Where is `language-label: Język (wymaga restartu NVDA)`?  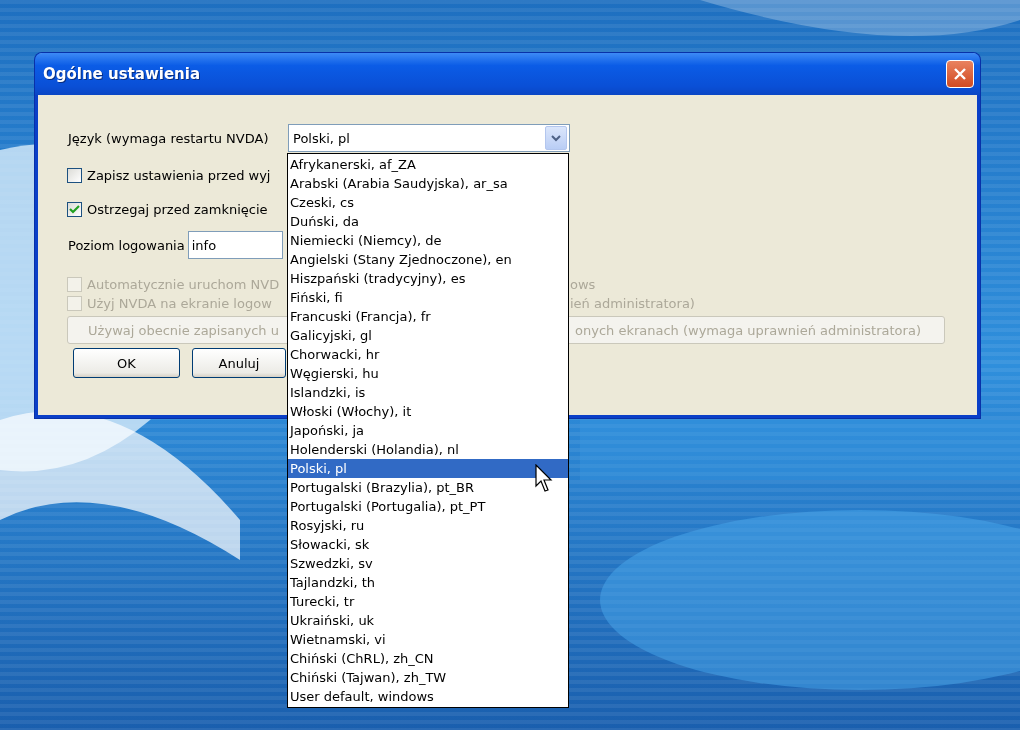
language-label: Język (wymaga restartu NVDA) is located at coordinates (168, 138).